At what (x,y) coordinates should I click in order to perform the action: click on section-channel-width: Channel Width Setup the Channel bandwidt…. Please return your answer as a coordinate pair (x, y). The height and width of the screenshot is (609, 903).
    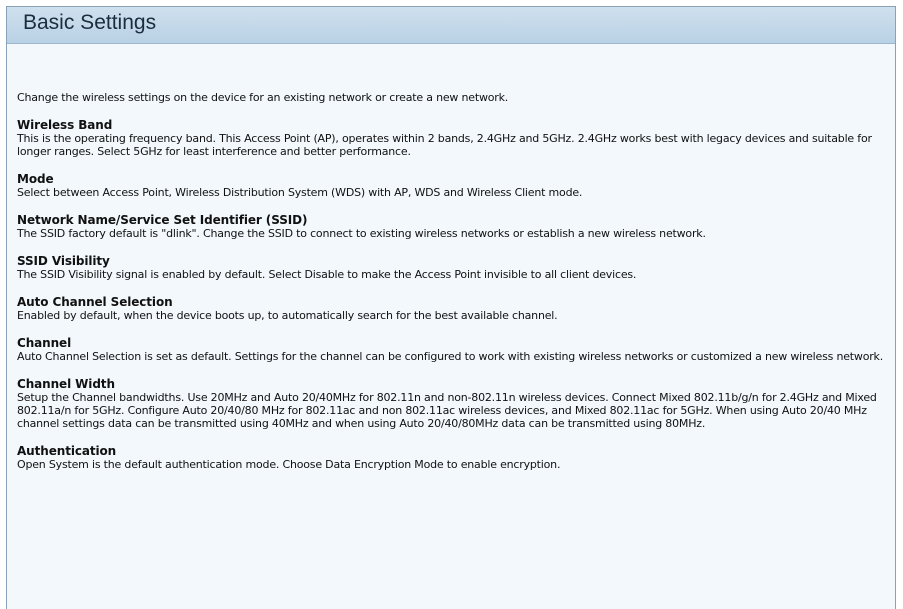
    Looking at the image, I should click on (452, 404).